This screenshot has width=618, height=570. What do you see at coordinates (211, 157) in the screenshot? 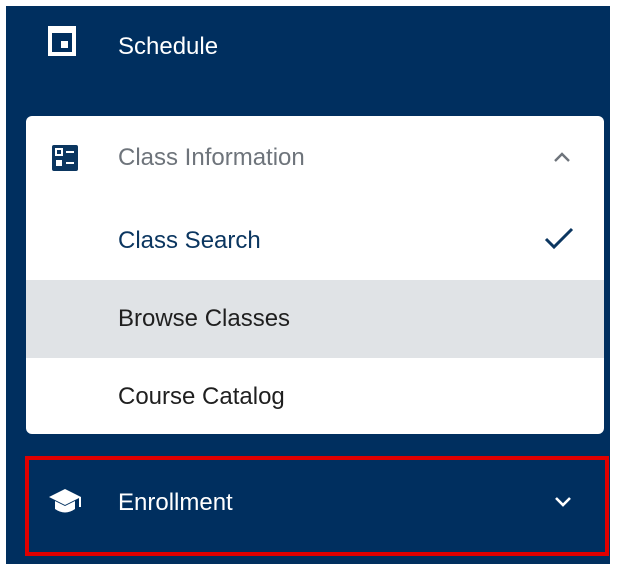
I see `class-information-label: Class Information` at bounding box center [211, 157].